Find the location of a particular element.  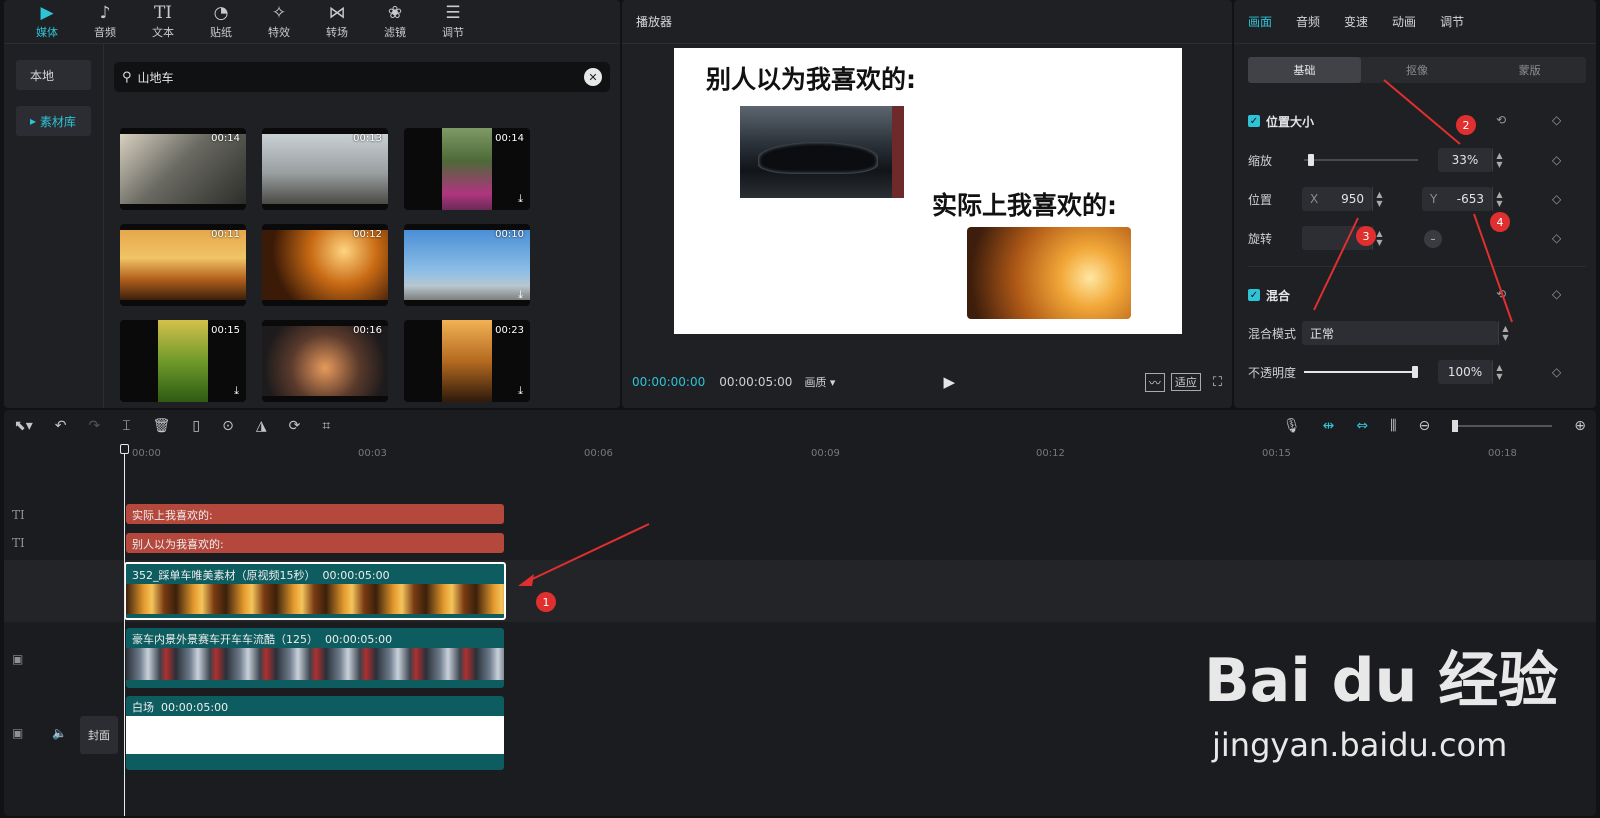

subtab-group: 基础 抠像 蒙版 is located at coordinates (1417, 70).